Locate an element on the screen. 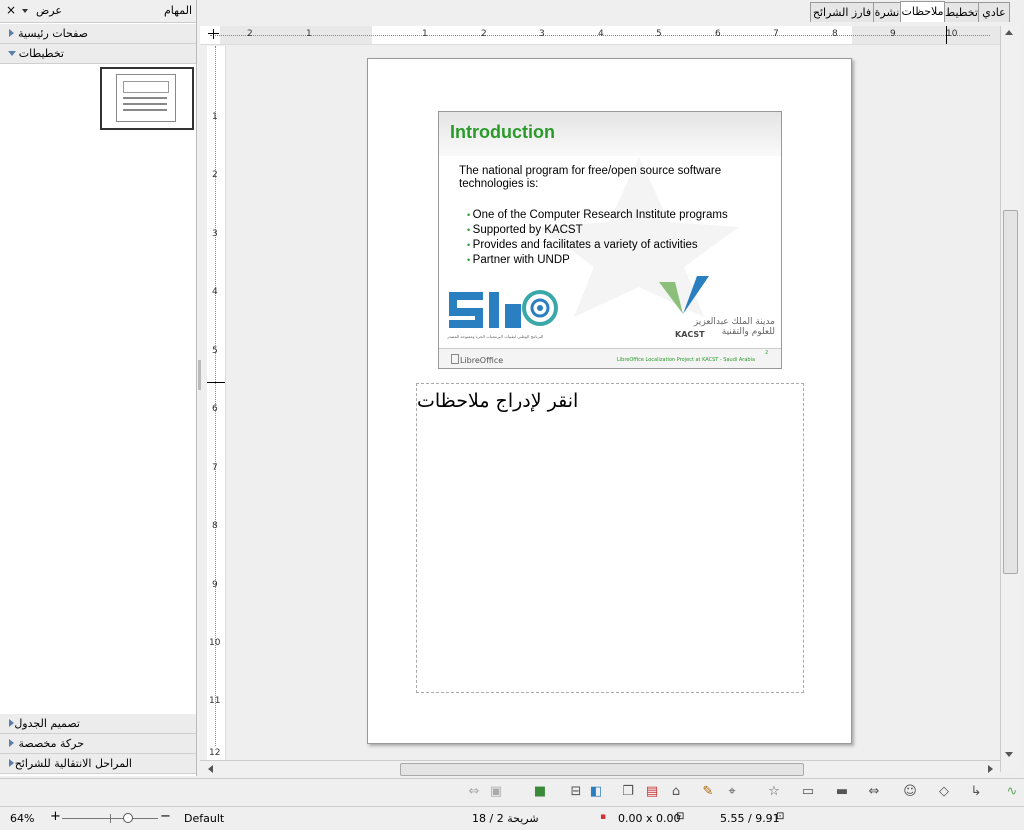 This screenshot has height=830, width=1024. group-icon: ❐ is located at coordinates (628, 792).